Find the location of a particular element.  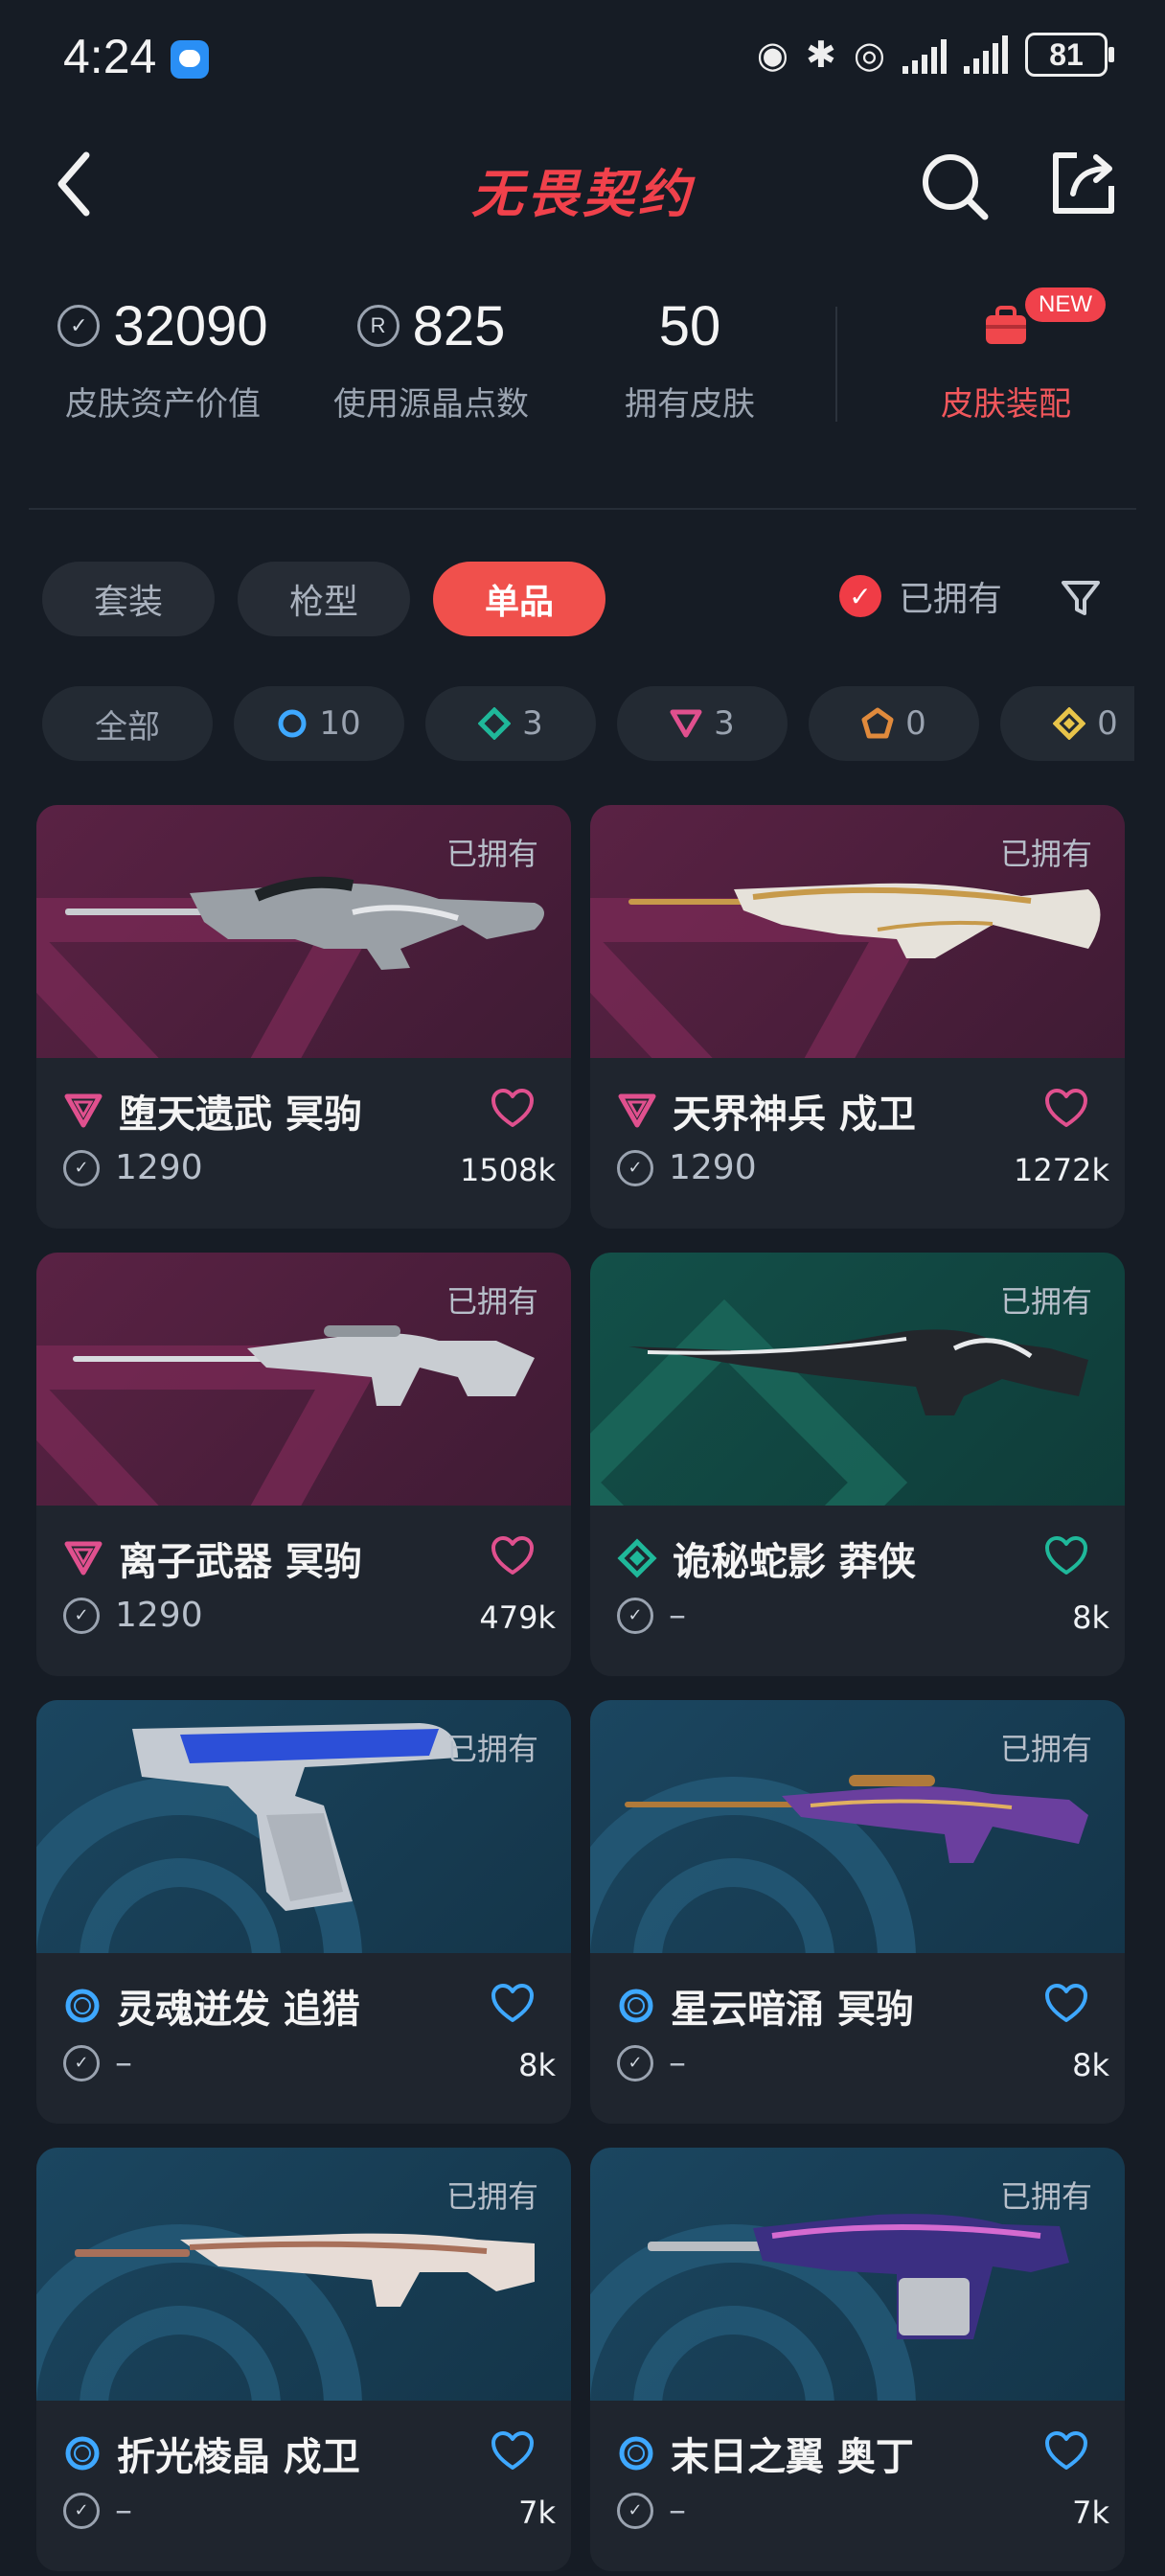

owned-filter-label: 已拥有 is located at coordinates (951, 599).